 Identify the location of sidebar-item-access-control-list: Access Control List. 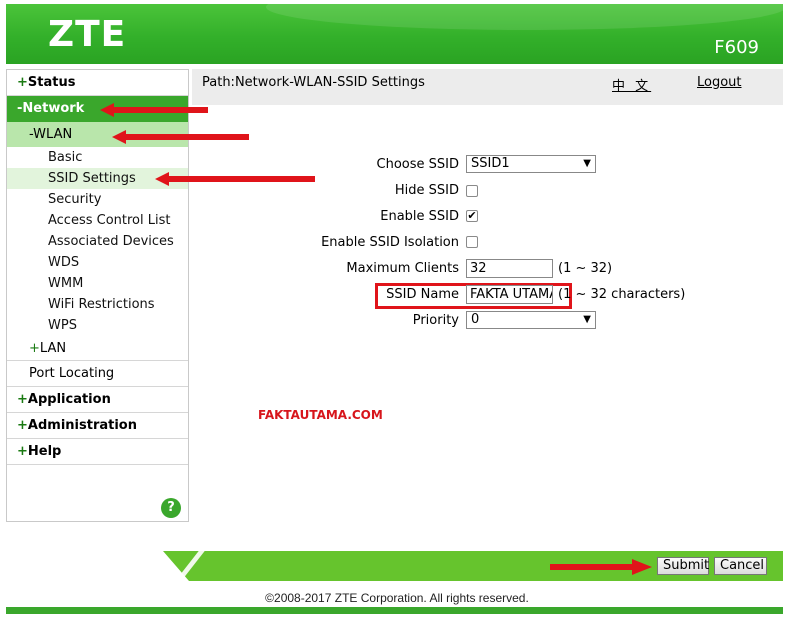
(97, 220).